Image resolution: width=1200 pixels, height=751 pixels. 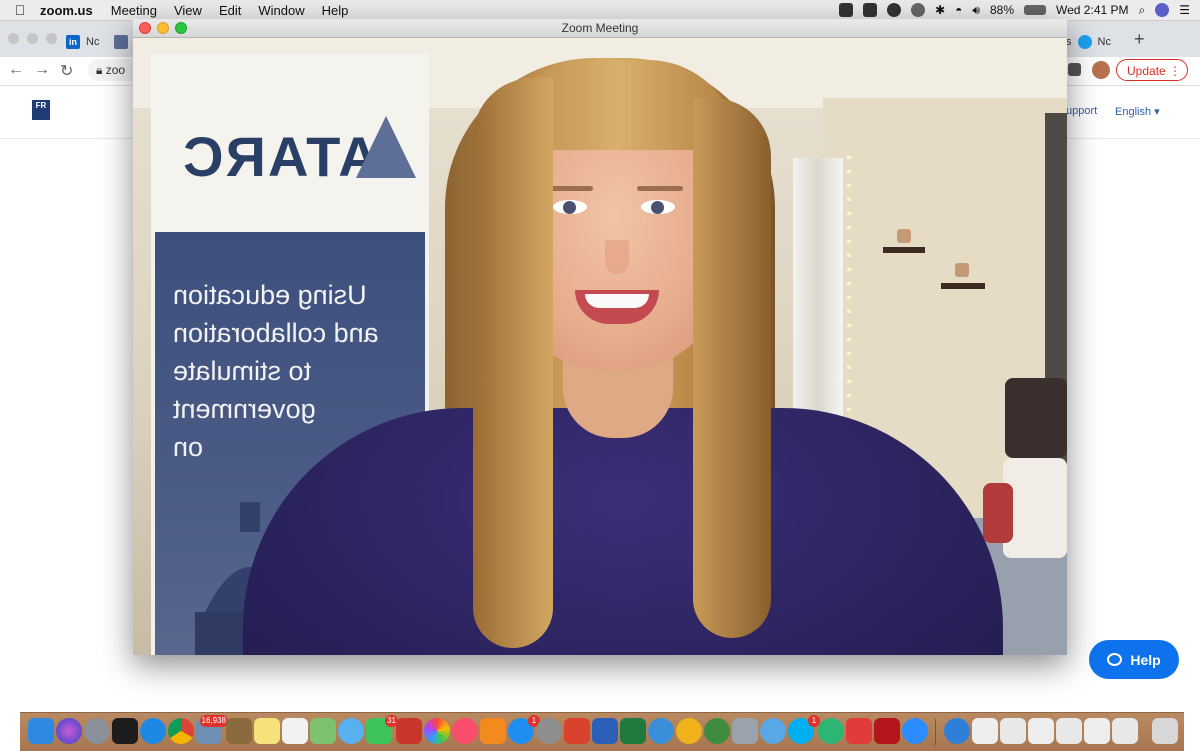 What do you see at coordinates (935, 732) in the screenshot?
I see `dock-separator` at bounding box center [935, 732].